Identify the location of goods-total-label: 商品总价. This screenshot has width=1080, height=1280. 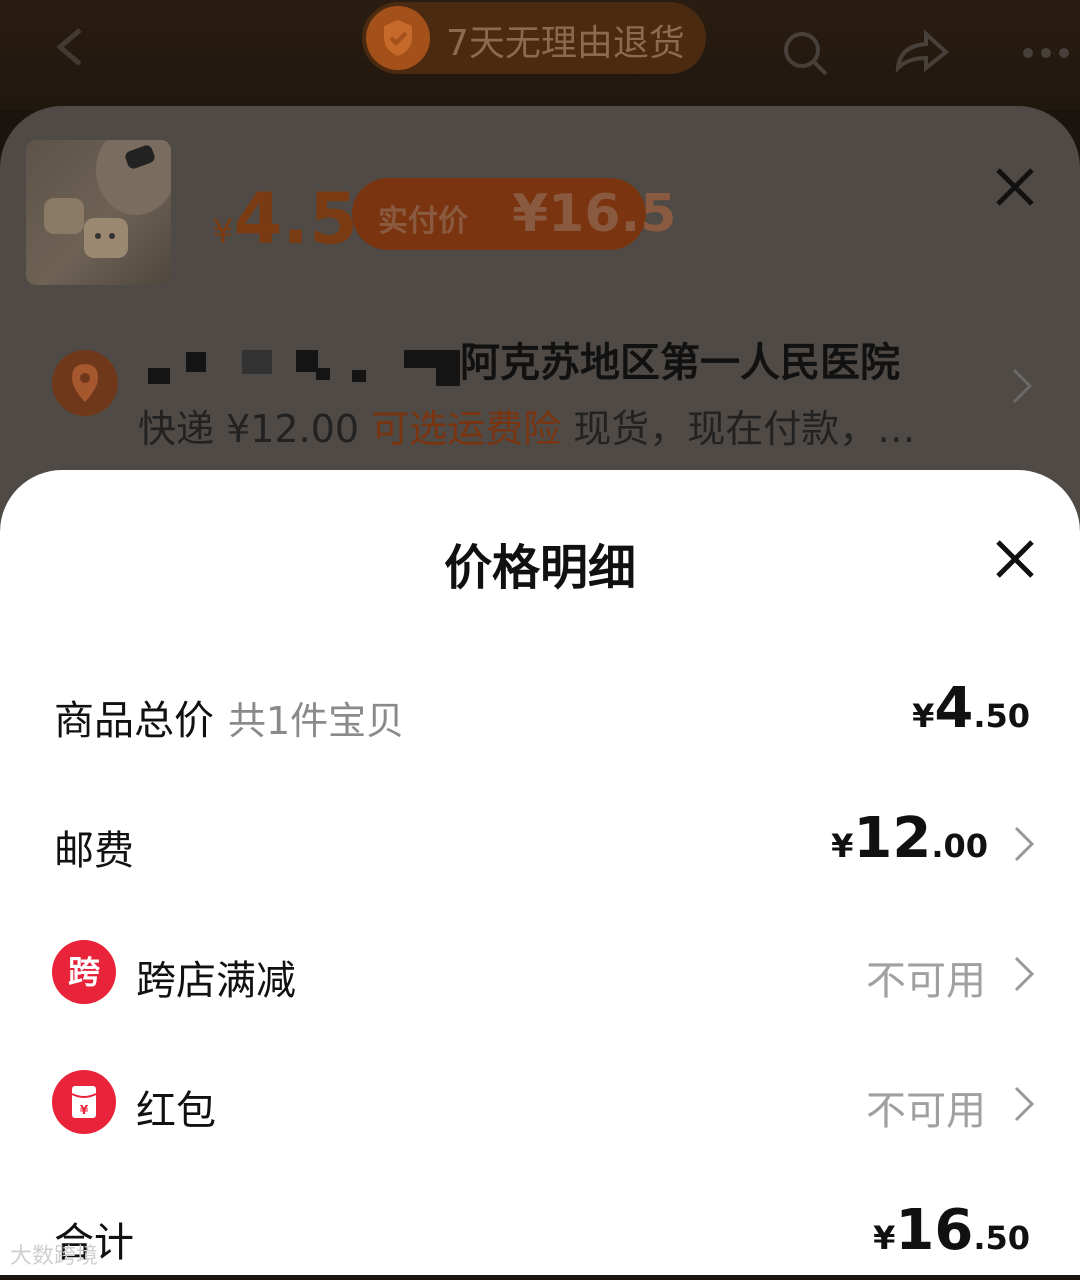
(134, 721).